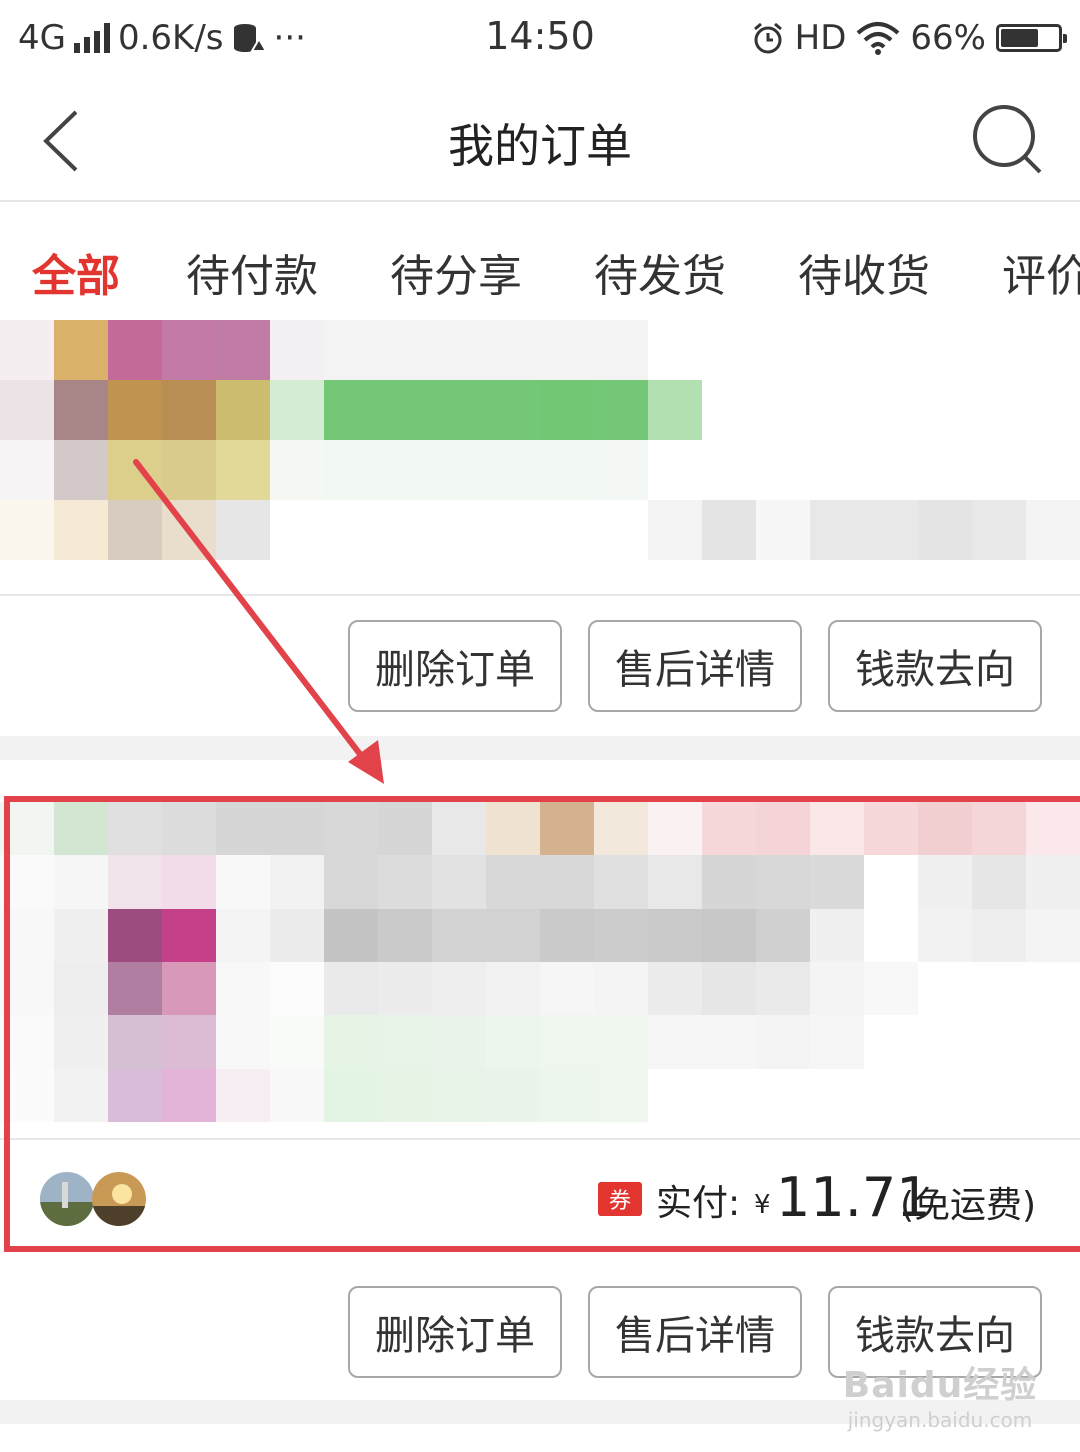 The height and width of the screenshot is (1452, 1080). What do you see at coordinates (252, 272) in the screenshot?
I see `tab-pending-payment: 待付款` at bounding box center [252, 272].